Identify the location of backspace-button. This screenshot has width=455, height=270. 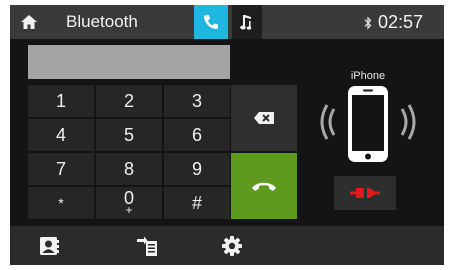
(264, 118).